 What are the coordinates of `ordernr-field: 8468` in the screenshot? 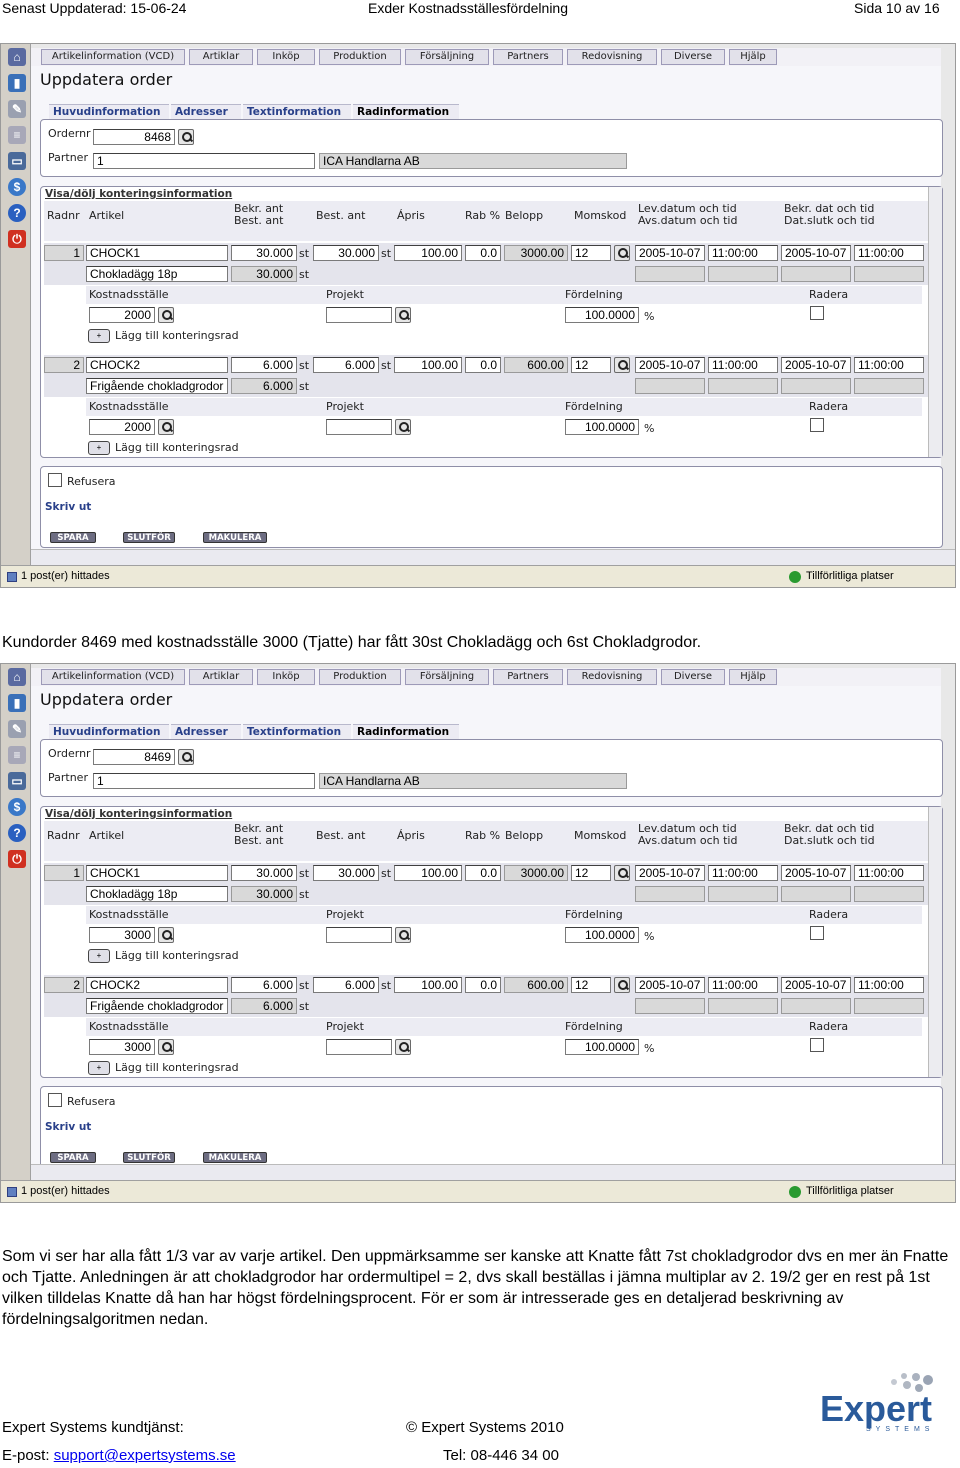 It's located at (134, 137).